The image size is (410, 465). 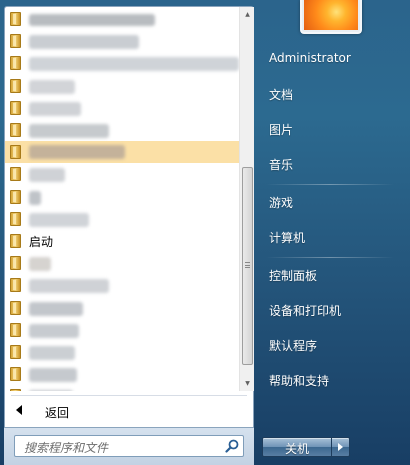 I want to click on help-support-label: 帮助和支持, so click(x=299, y=381).